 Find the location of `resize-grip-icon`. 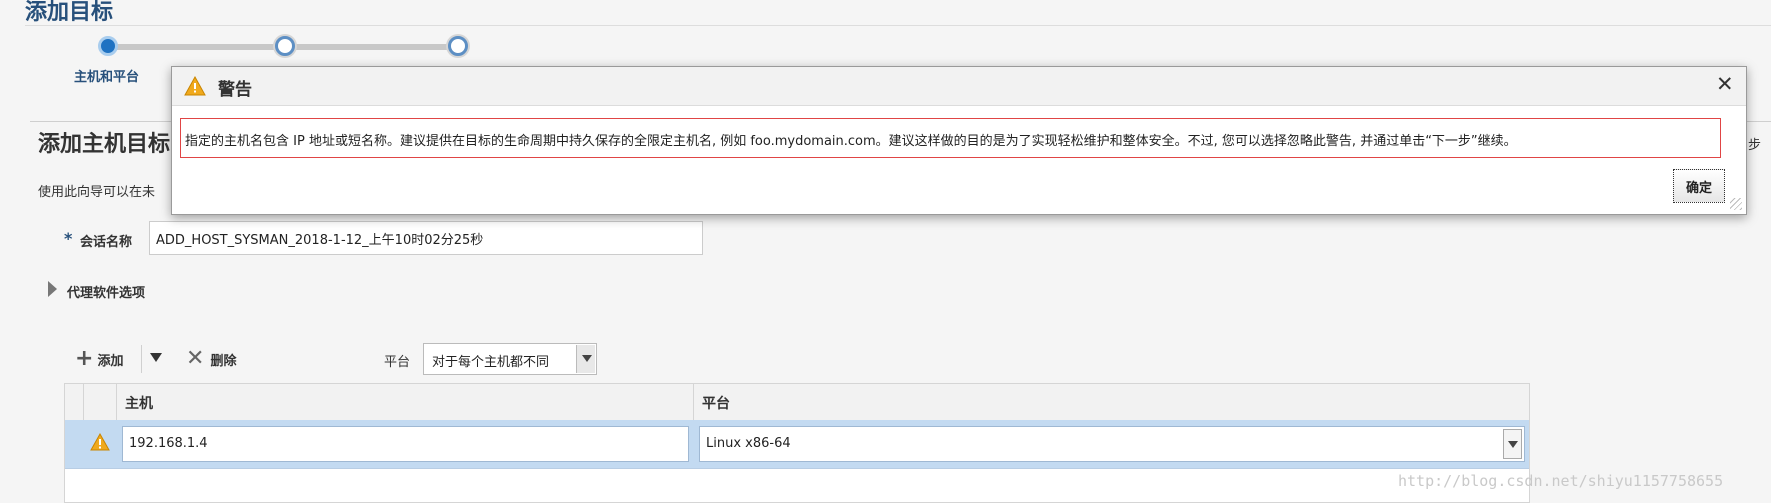

resize-grip-icon is located at coordinates (1736, 204).